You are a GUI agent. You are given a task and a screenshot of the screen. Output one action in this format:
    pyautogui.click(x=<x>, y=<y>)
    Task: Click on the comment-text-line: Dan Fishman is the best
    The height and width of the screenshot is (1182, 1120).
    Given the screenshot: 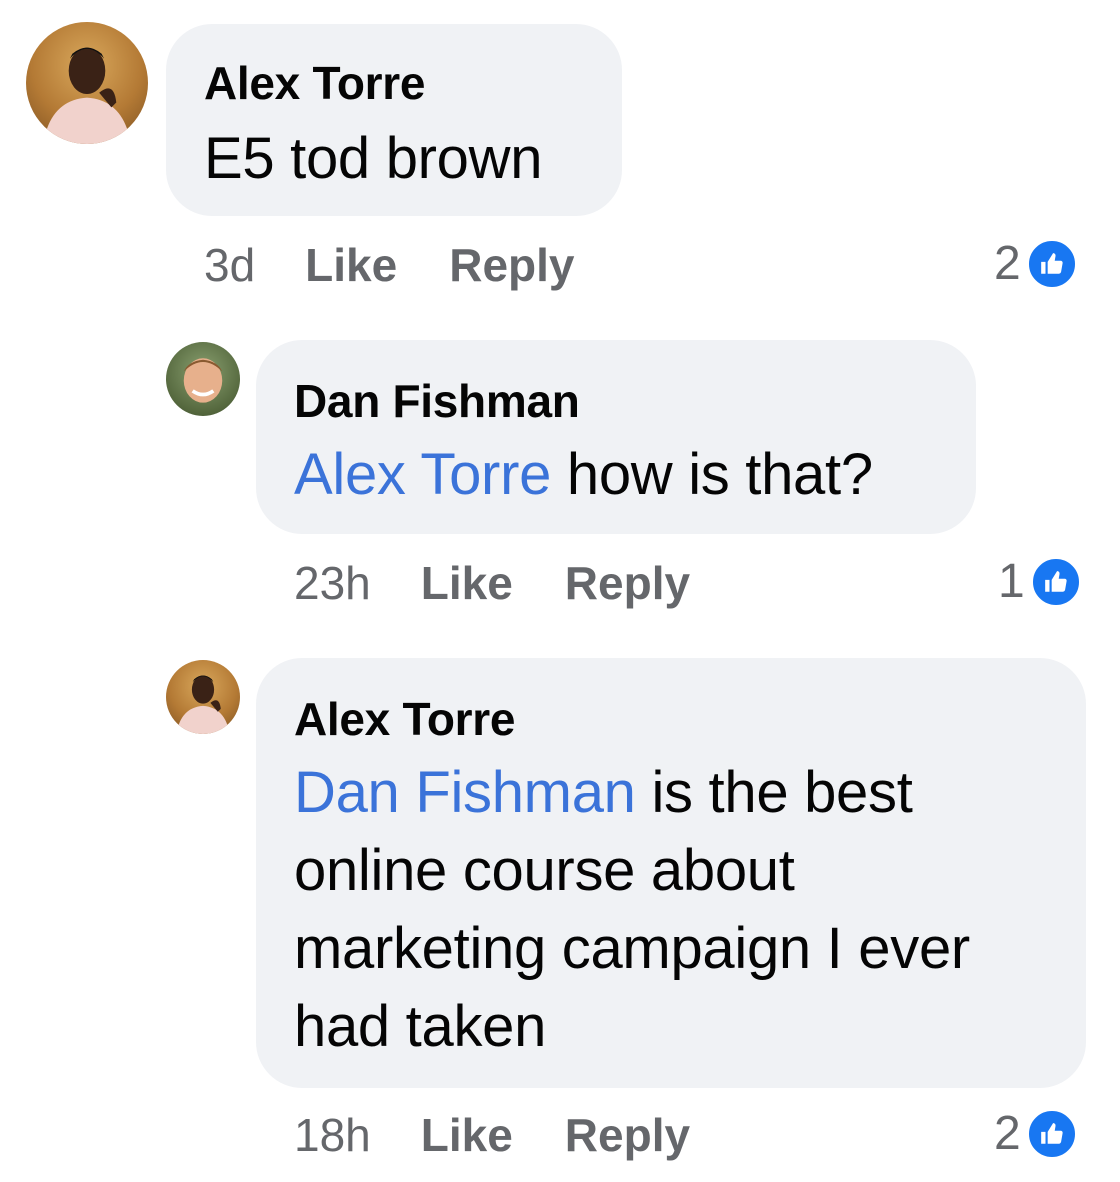 What is the action you would take?
    pyautogui.click(x=632, y=793)
    